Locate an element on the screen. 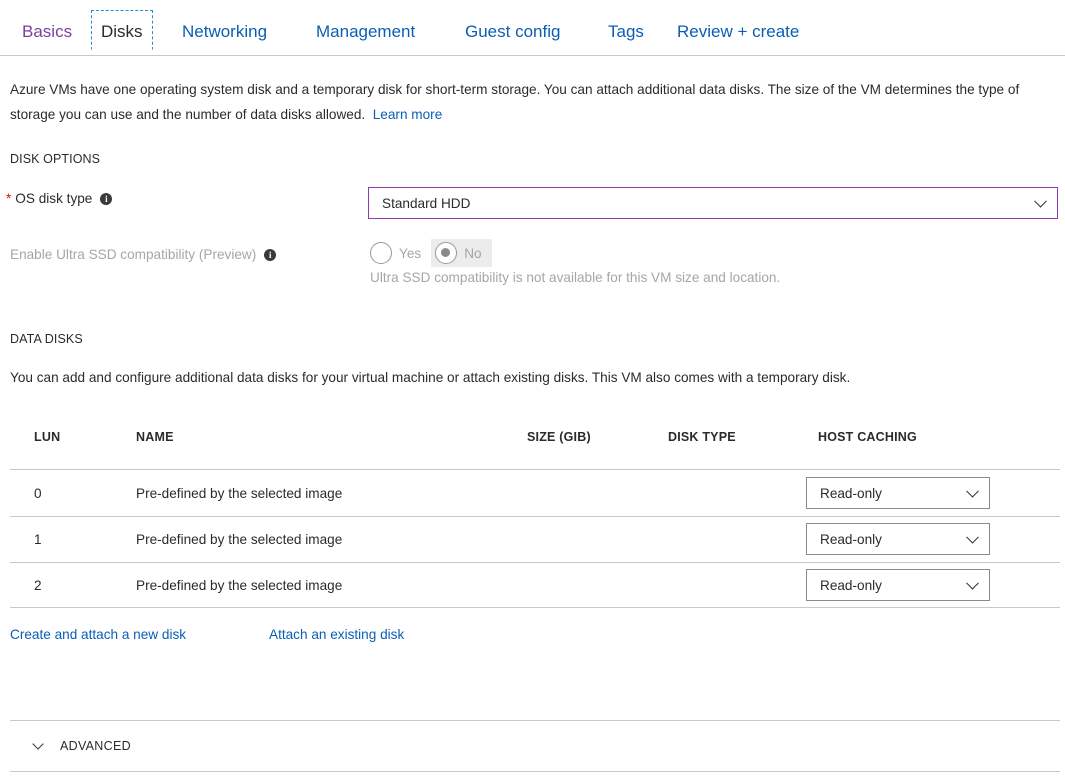 The height and width of the screenshot is (780, 1065). attach-existing-disk-link: Attach an existing disk is located at coordinates (336, 634).